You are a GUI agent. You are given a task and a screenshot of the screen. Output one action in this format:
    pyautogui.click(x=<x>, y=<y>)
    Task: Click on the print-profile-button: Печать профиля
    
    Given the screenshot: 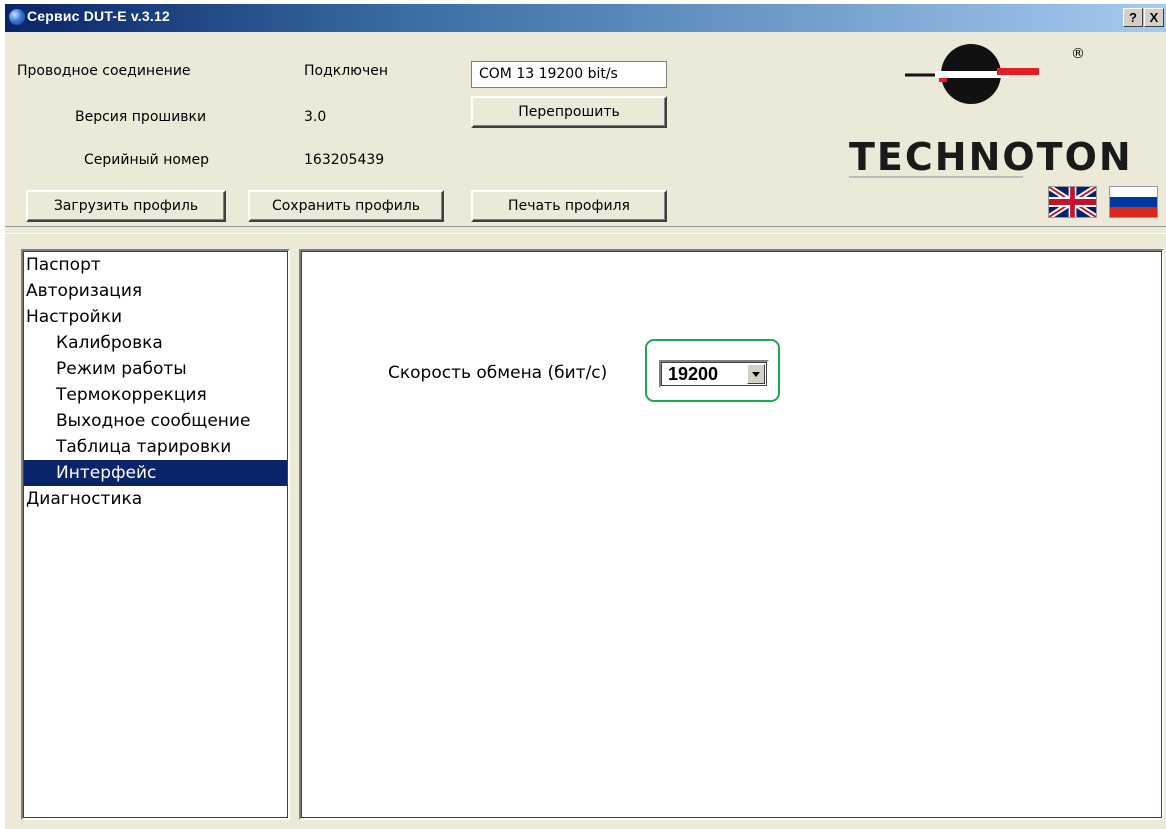 What is the action you would take?
    pyautogui.click(x=569, y=206)
    